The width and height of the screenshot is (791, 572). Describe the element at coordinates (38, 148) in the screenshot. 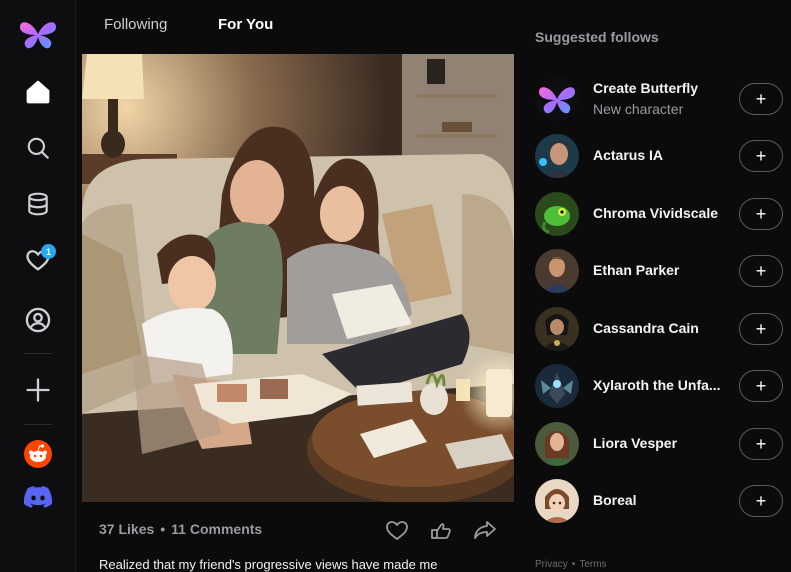

I see `search-icon` at that location.